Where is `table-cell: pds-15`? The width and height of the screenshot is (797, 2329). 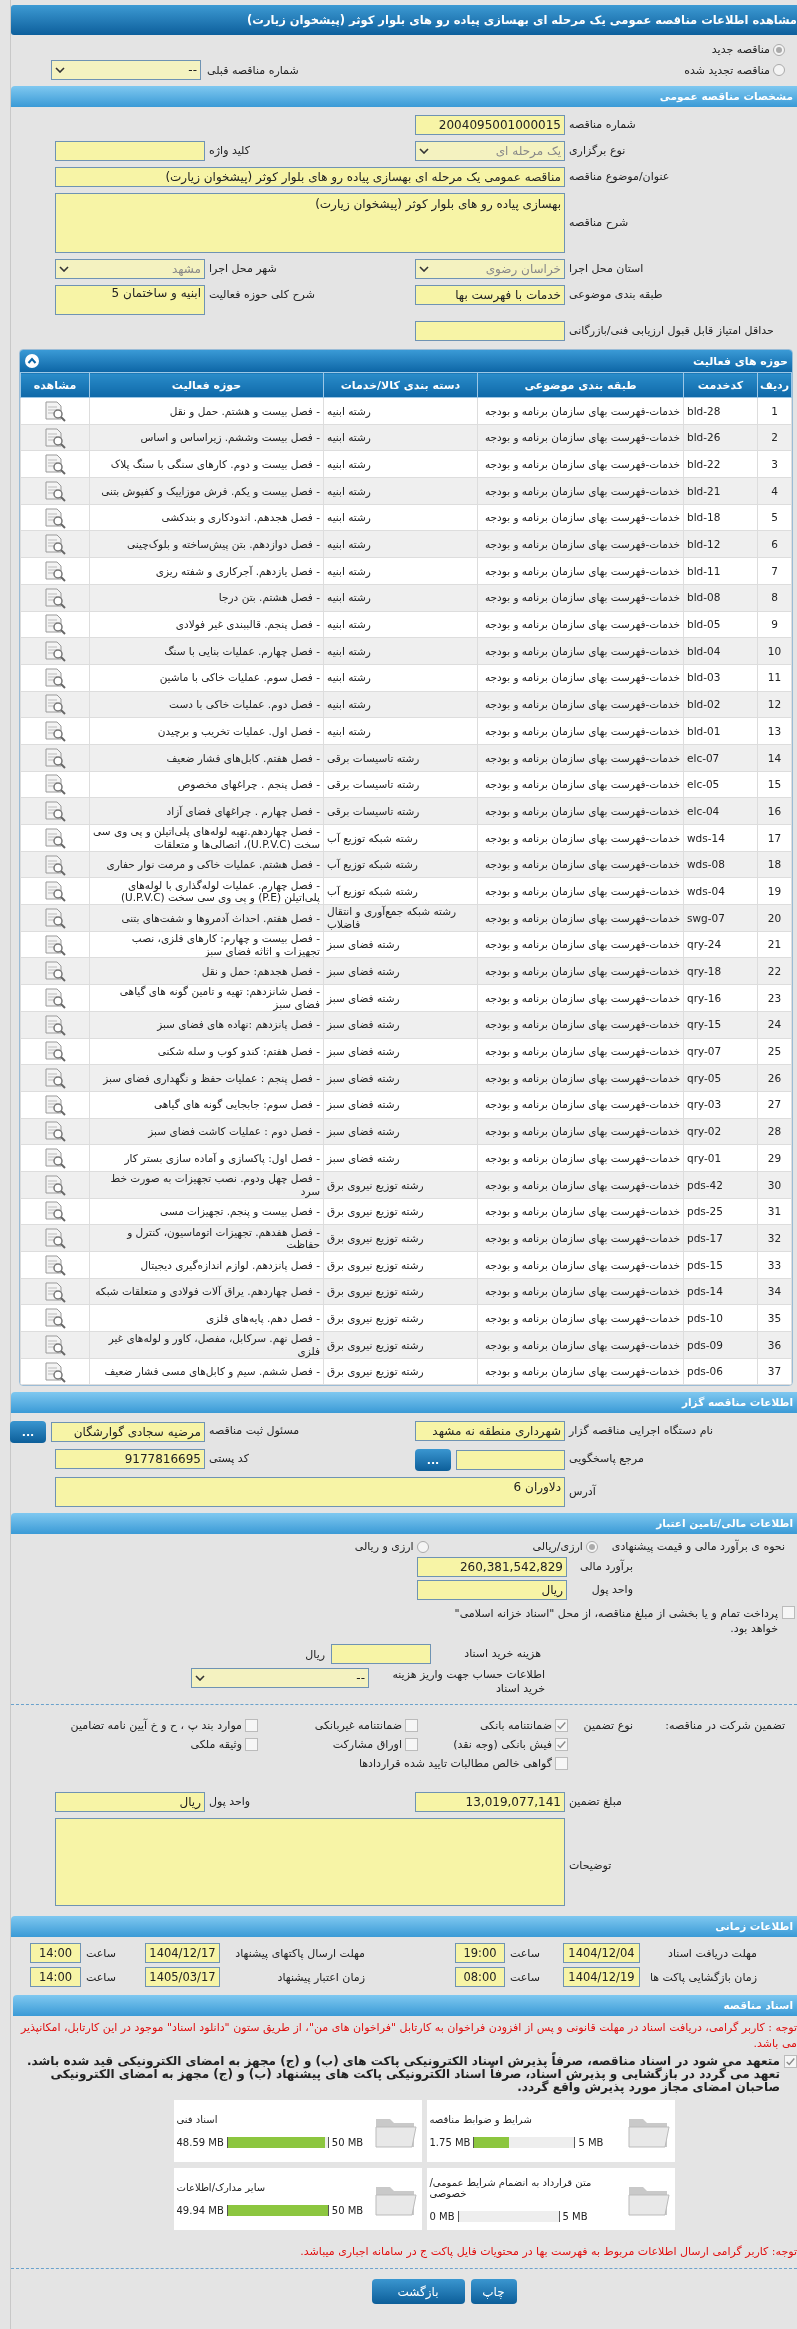
table-cell: pds-15 is located at coordinates (720, 1265).